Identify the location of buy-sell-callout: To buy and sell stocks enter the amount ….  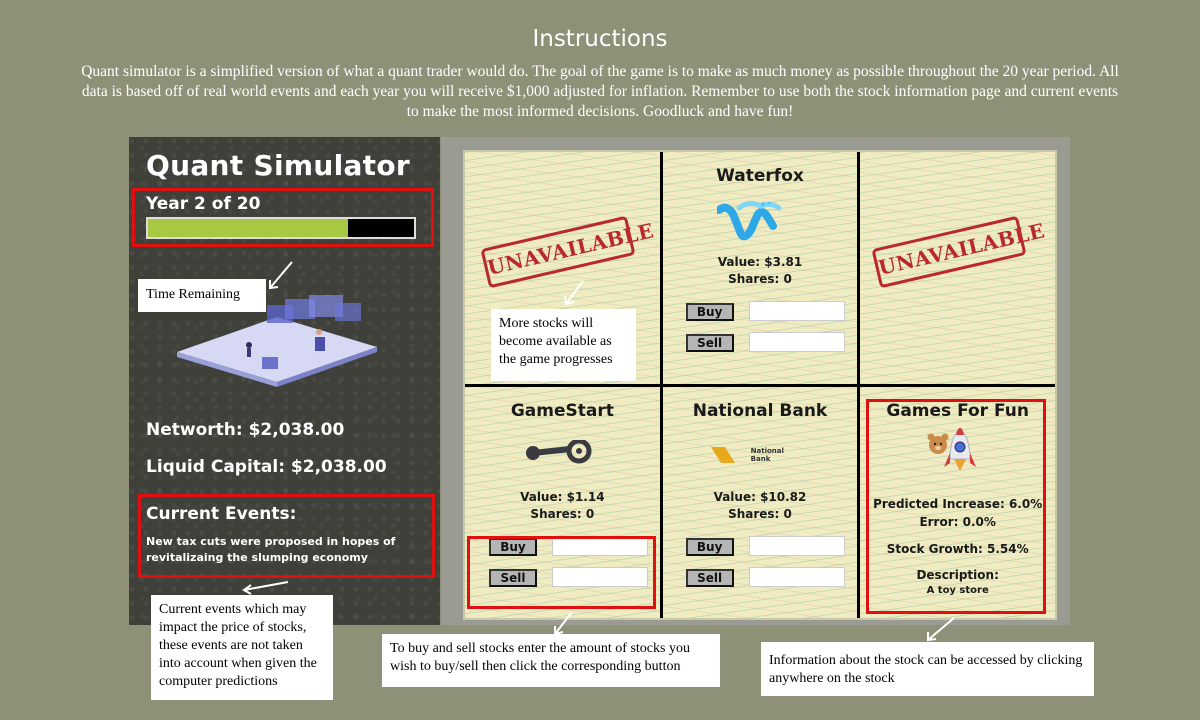
(551, 660).